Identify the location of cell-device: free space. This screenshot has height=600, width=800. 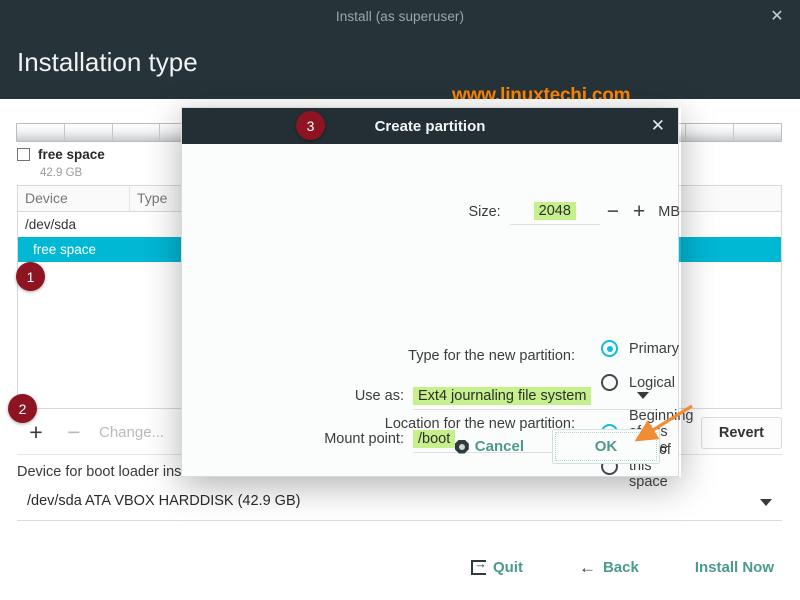
(65, 249).